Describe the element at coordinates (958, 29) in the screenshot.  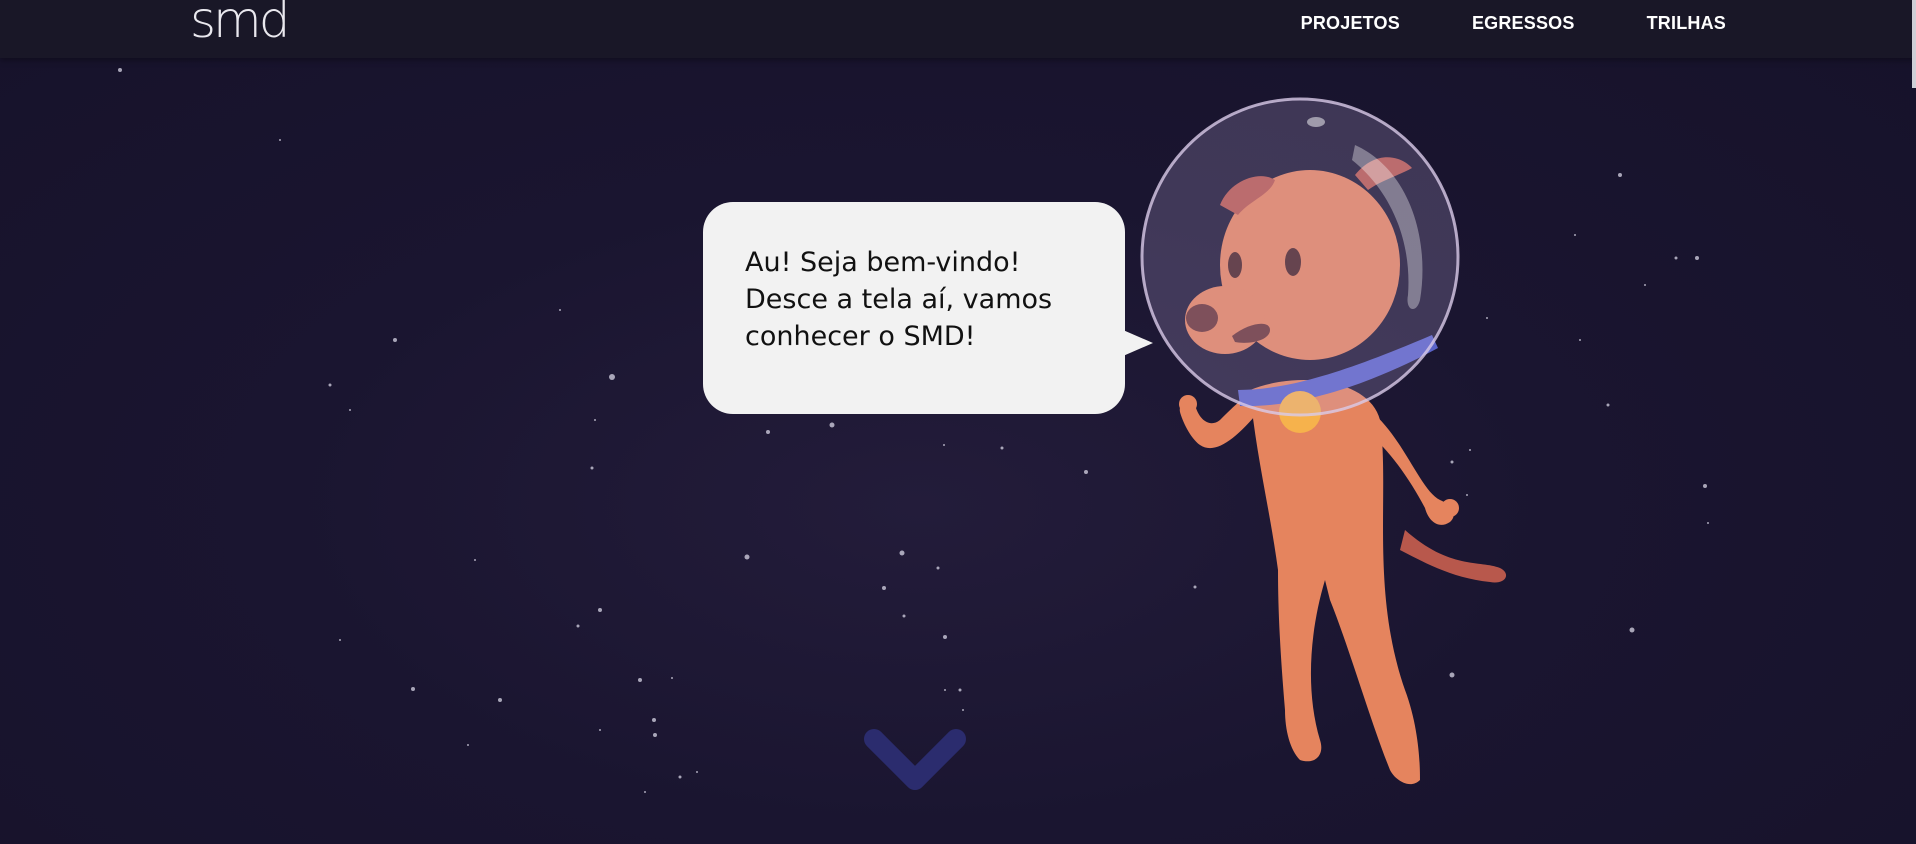
I see `top-navbar: smd PROJETOS EGRESSOS TRILHAS` at that location.